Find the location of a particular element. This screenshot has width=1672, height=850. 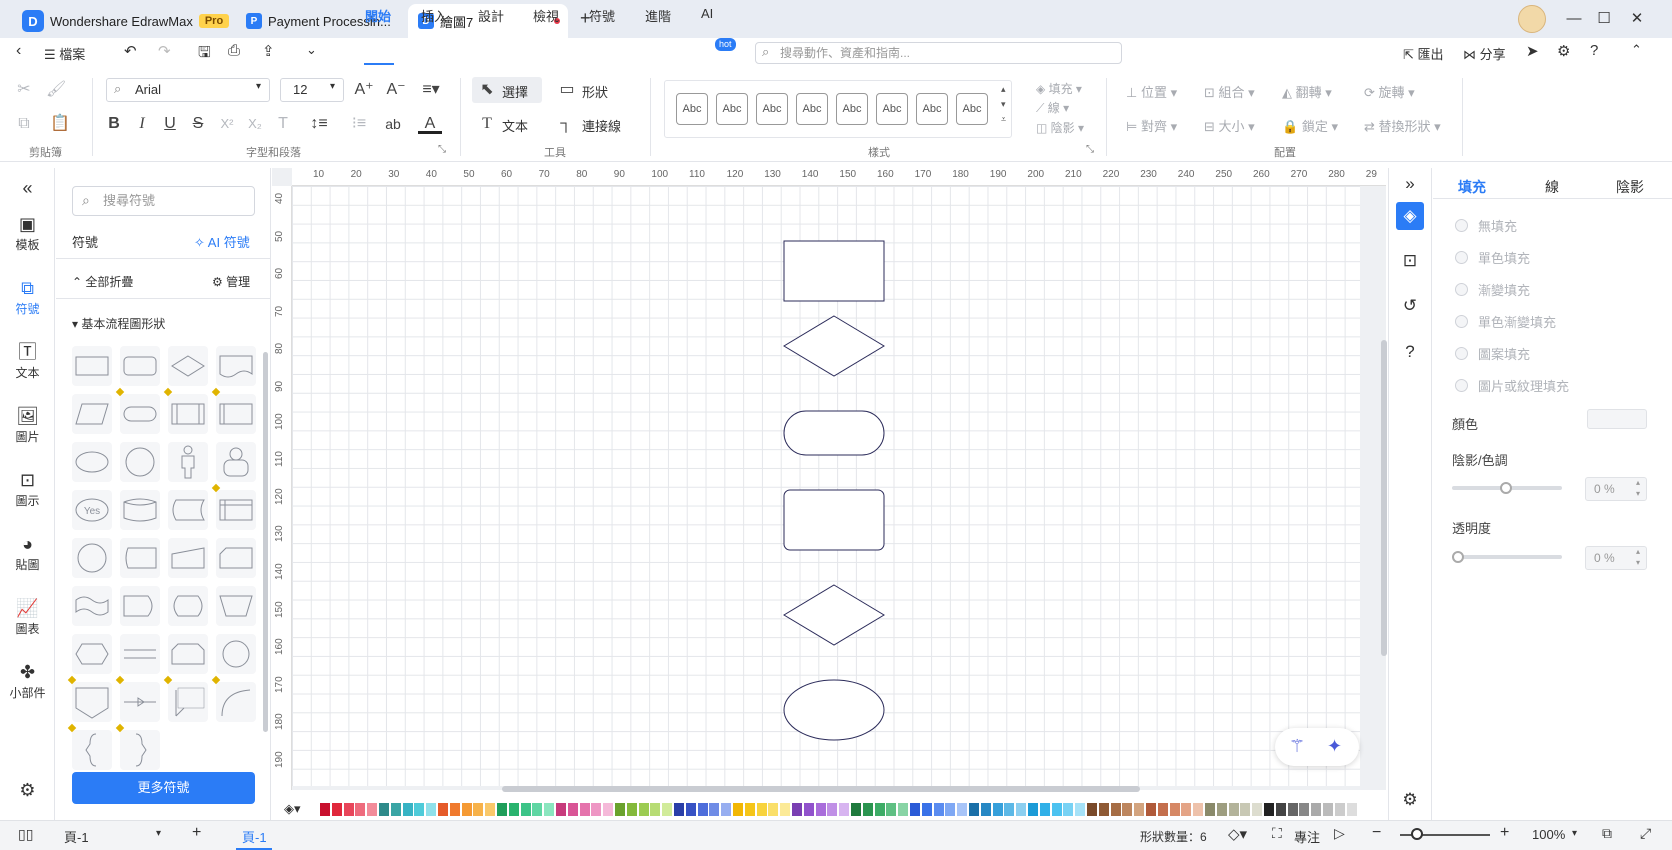

align-dropdown: ⊨ 對齊 ▾ is located at coordinates (1151, 125).